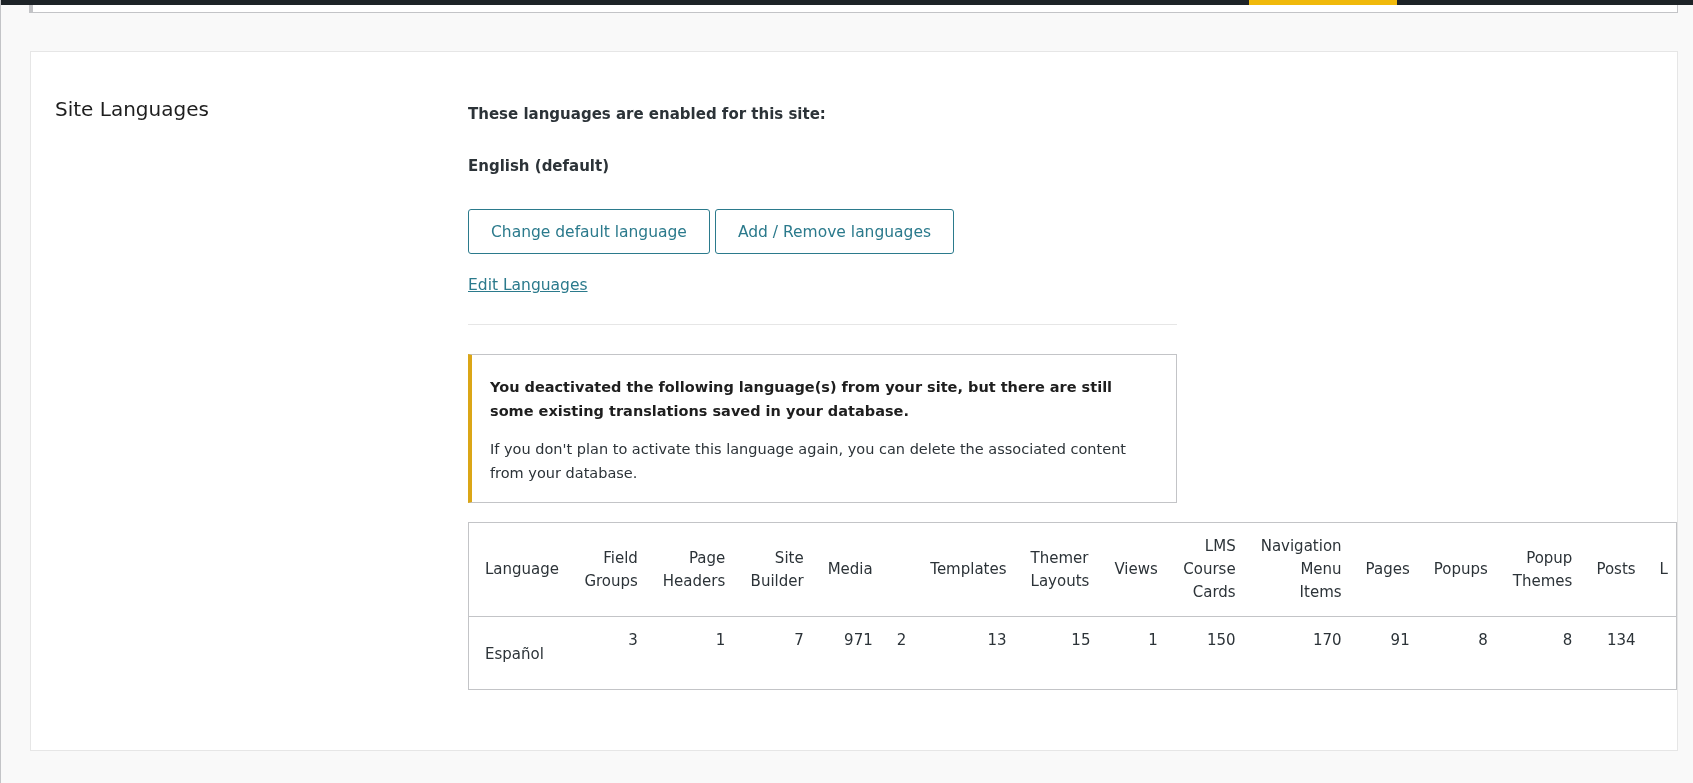 The width and height of the screenshot is (1693, 783). What do you see at coordinates (1136, 569) in the screenshot?
I see `column-header: Views` at bounding box center [1136, 569].